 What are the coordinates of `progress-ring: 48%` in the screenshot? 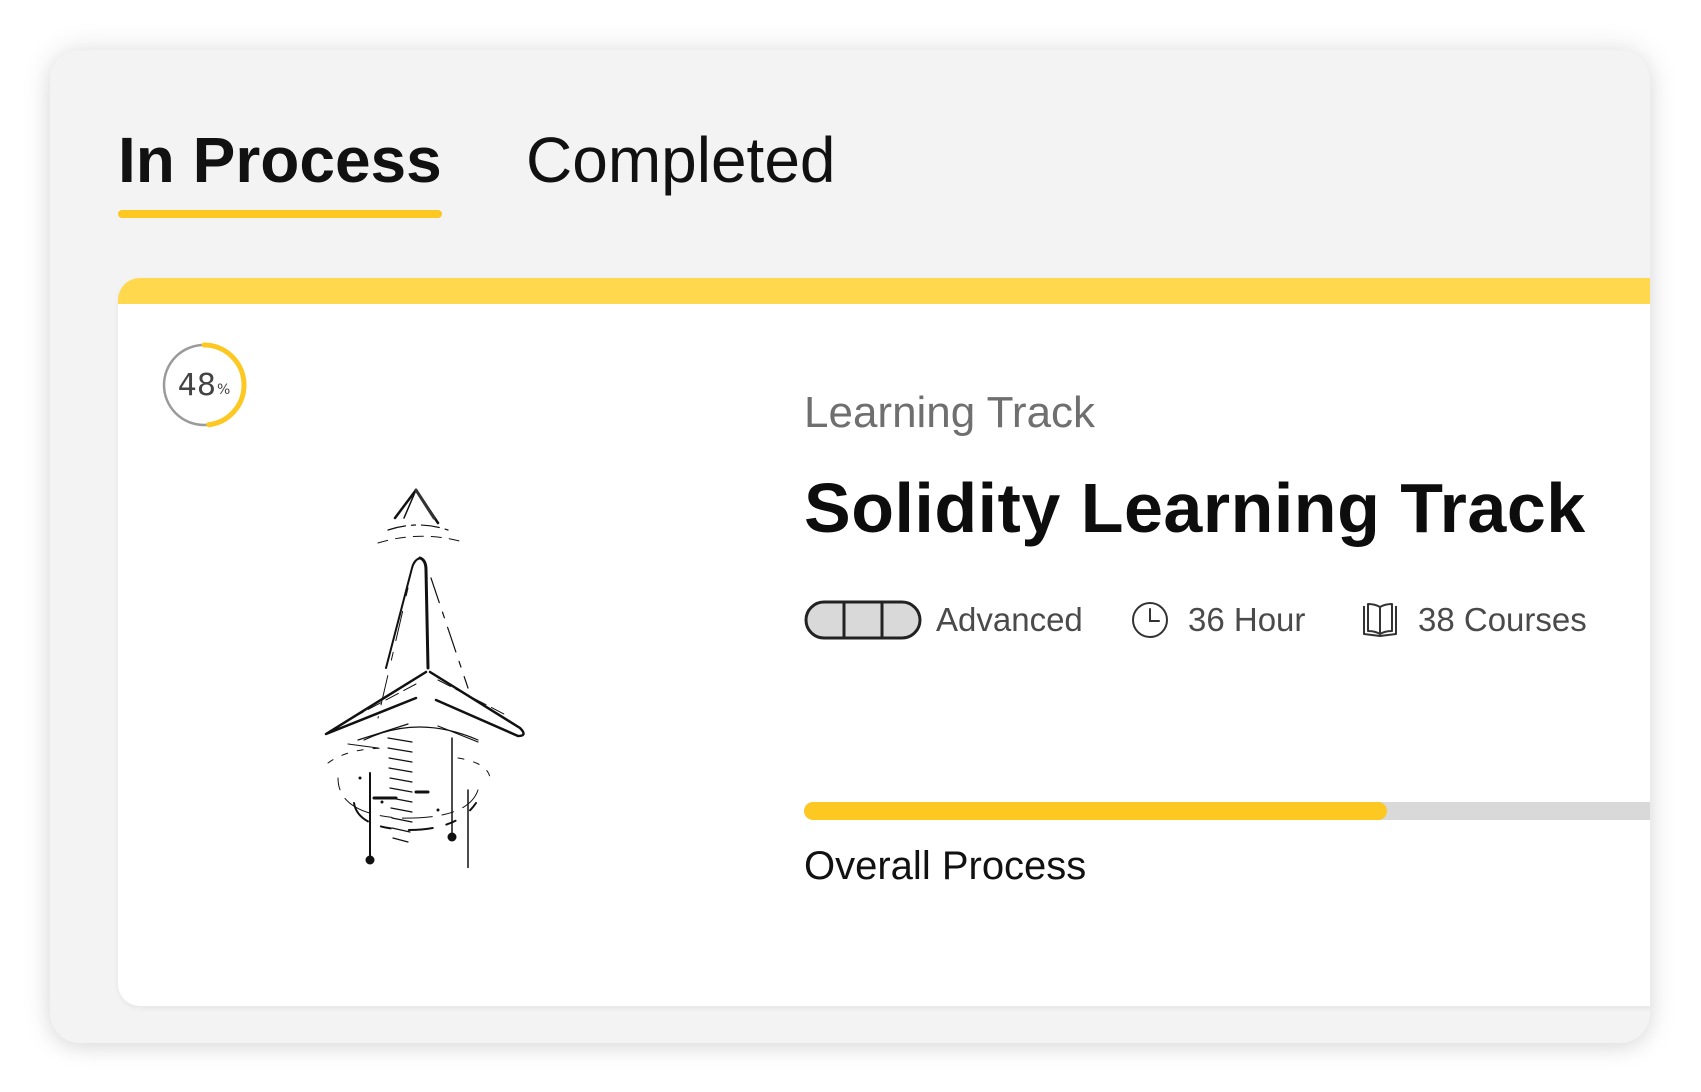 It's located at (204, 385).